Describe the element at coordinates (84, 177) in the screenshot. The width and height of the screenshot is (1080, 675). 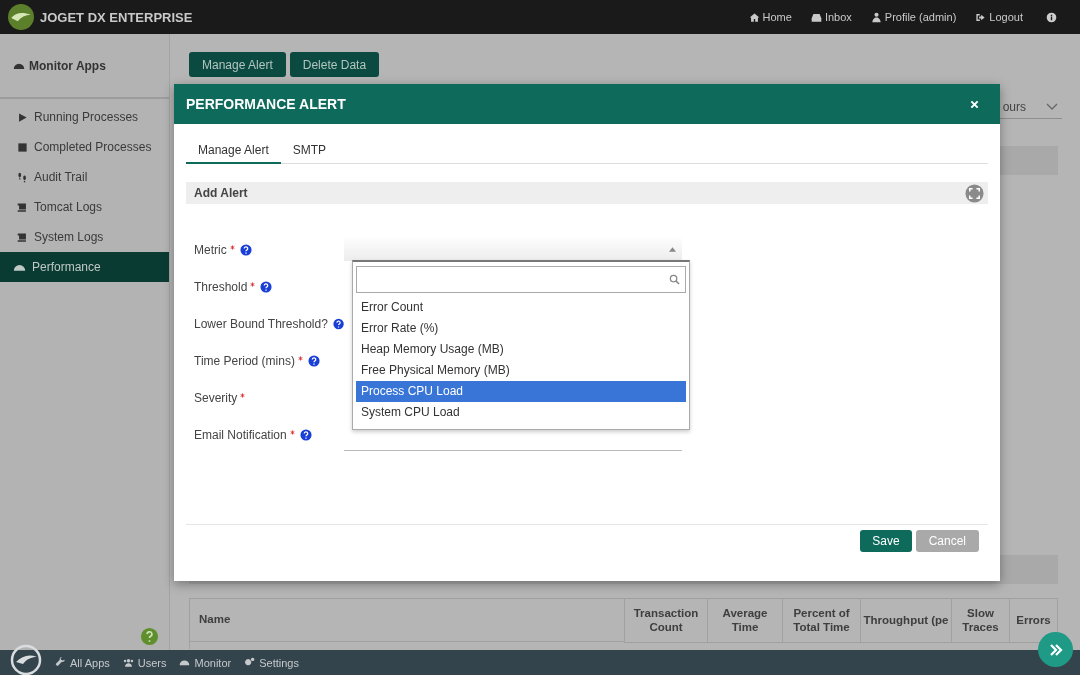
I see `sidebar-item: Audit Trail` at that location.